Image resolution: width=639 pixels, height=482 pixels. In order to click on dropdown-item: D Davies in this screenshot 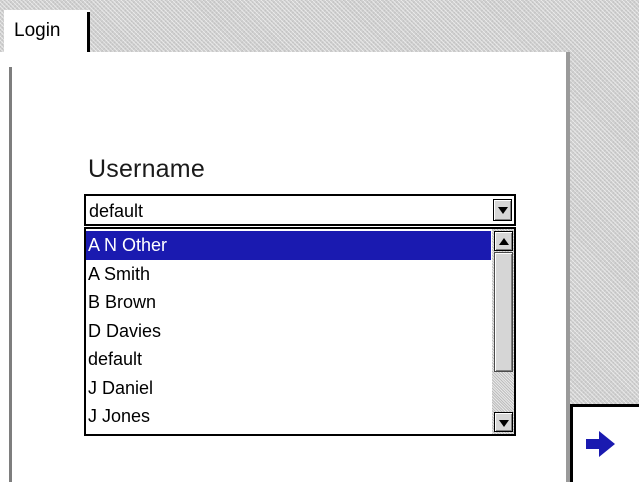, I will do `click(288, 331)`.